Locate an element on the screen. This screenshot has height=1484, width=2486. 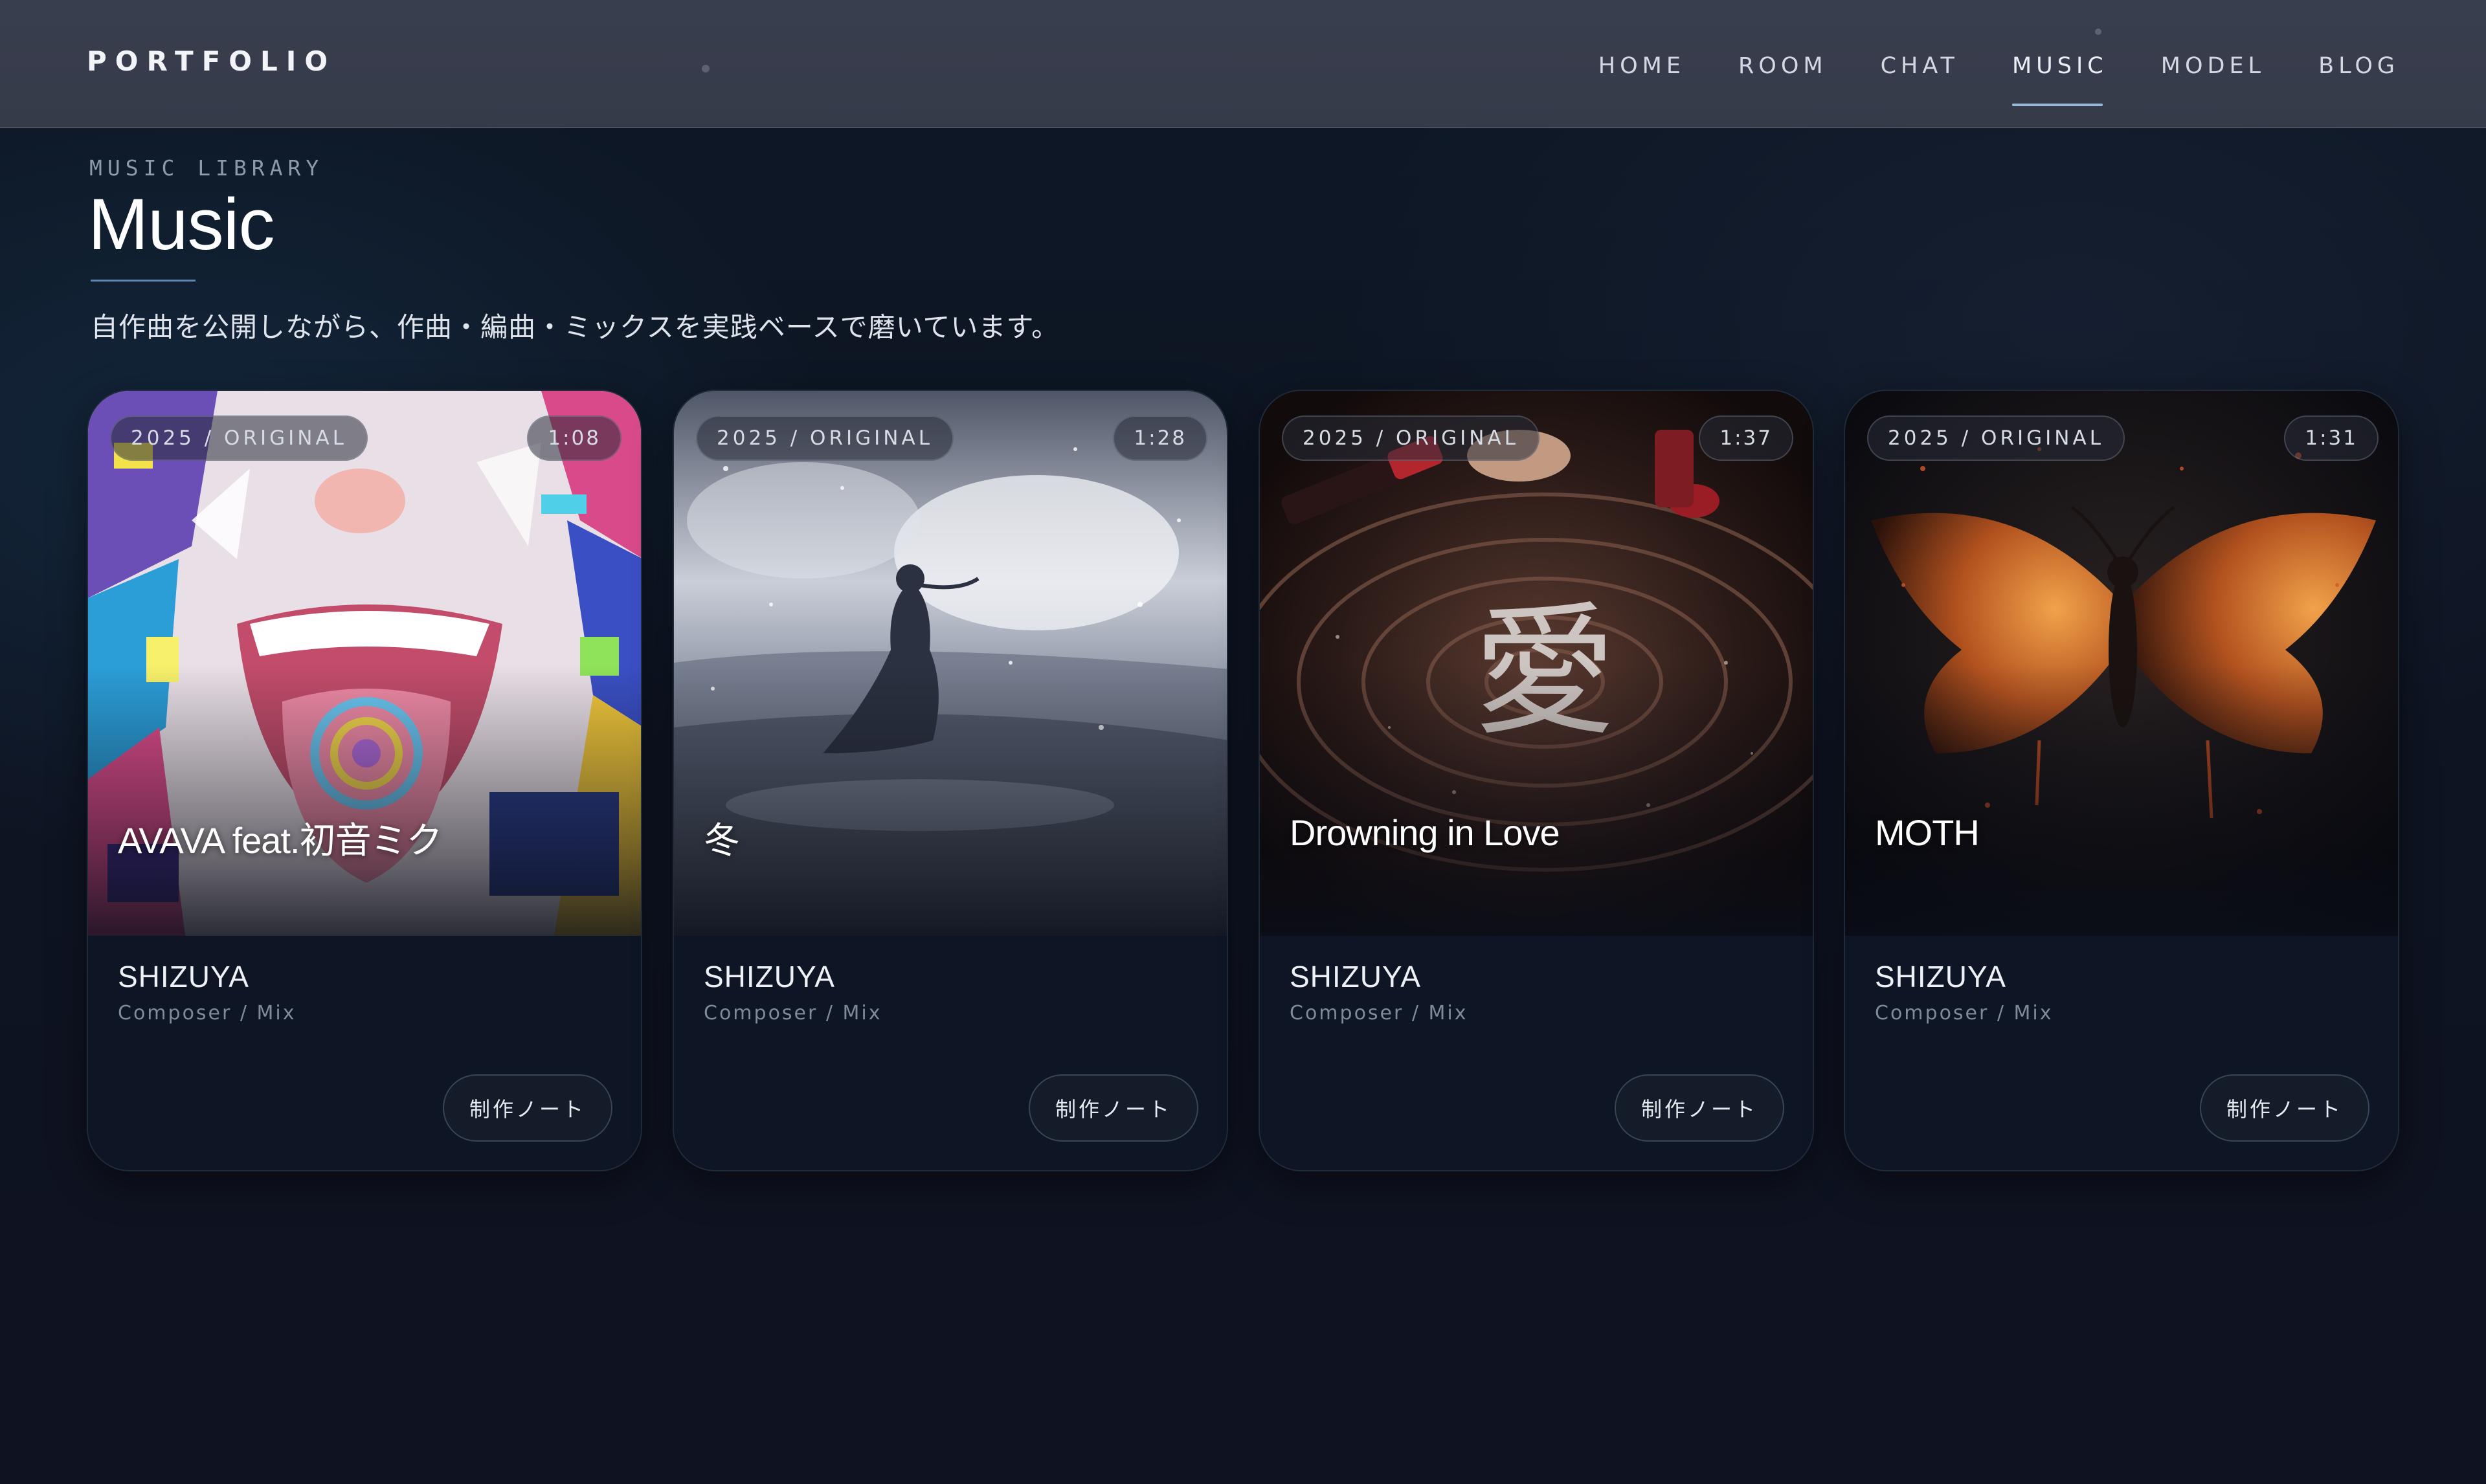
song-title: AVAVA feat.初音ミク is located at coordinates (280, 840).